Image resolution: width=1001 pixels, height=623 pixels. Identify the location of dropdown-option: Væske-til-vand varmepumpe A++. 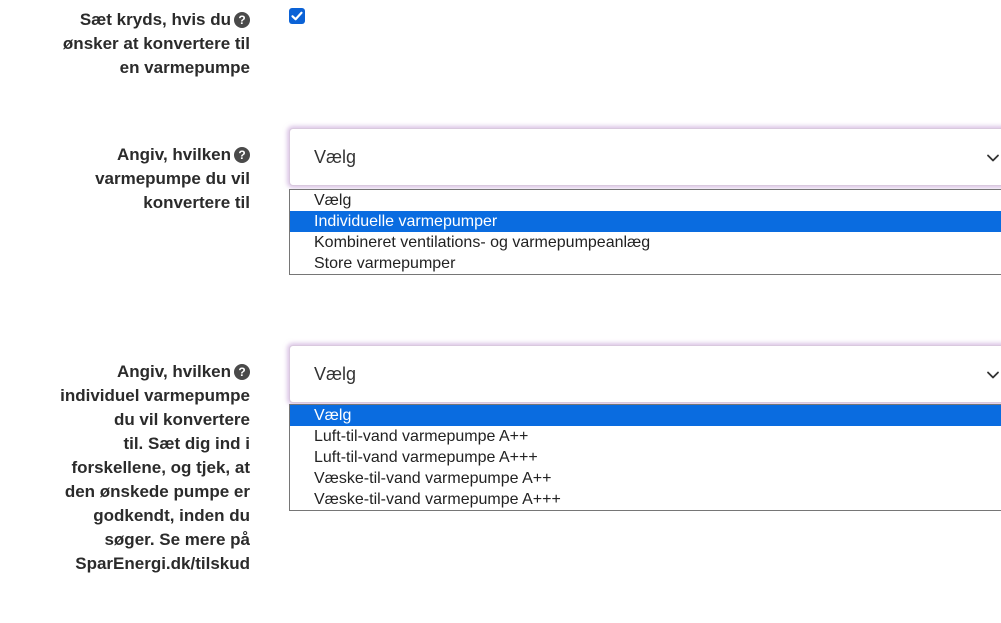
(645, 478).